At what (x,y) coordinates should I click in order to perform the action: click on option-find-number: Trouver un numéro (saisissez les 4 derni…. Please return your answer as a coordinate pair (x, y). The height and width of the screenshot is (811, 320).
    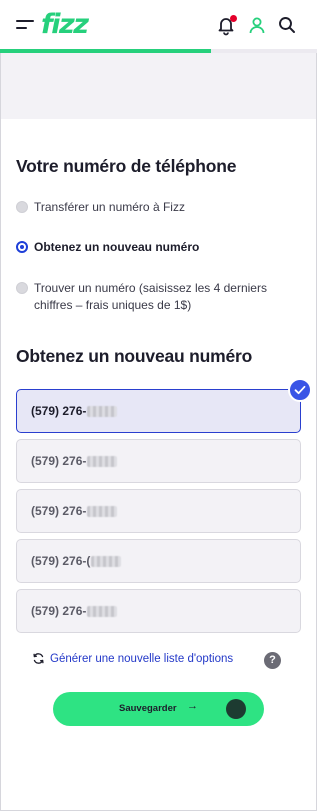
    Looking at the image, I should click on (161, 297).